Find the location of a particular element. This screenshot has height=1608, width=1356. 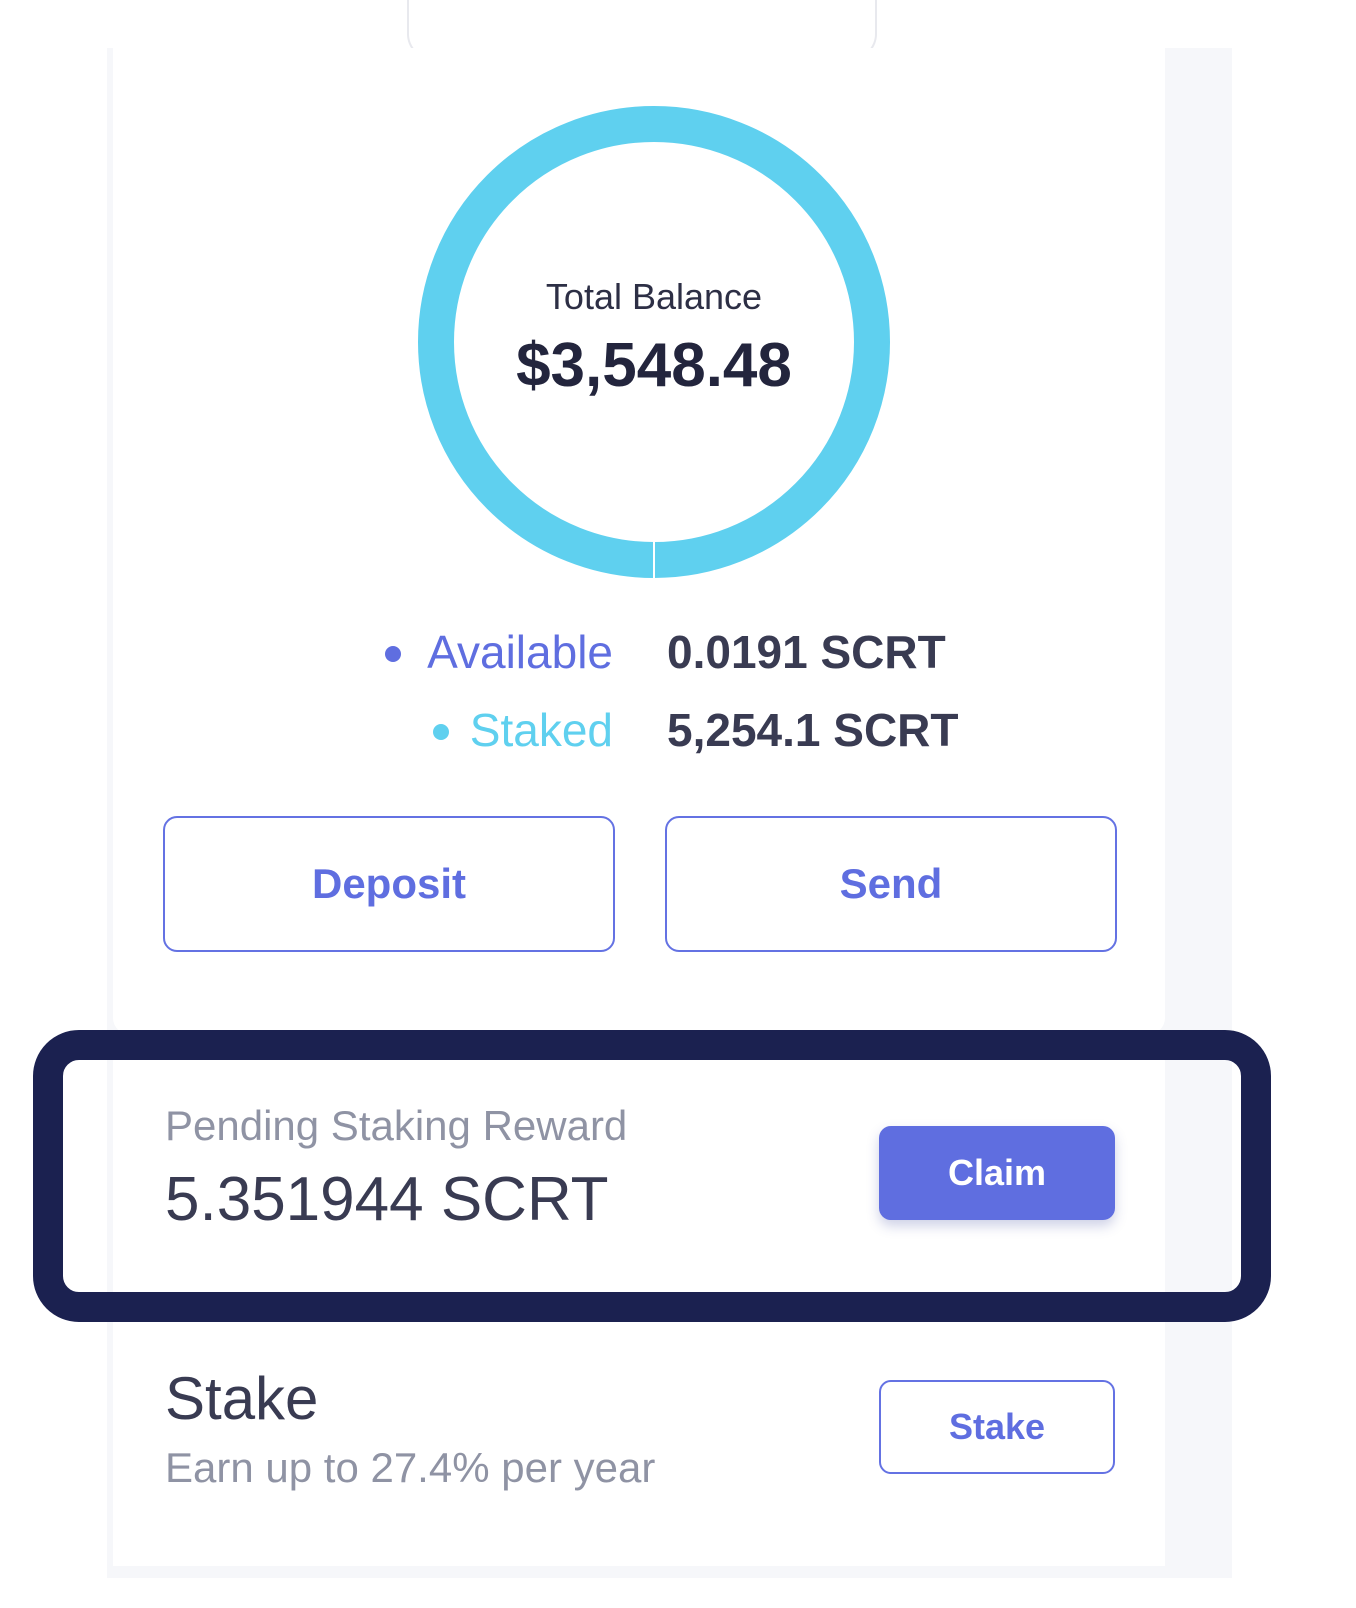

pending-reward-label: Pending Staking Reward is located at coordinates (396, 1125).